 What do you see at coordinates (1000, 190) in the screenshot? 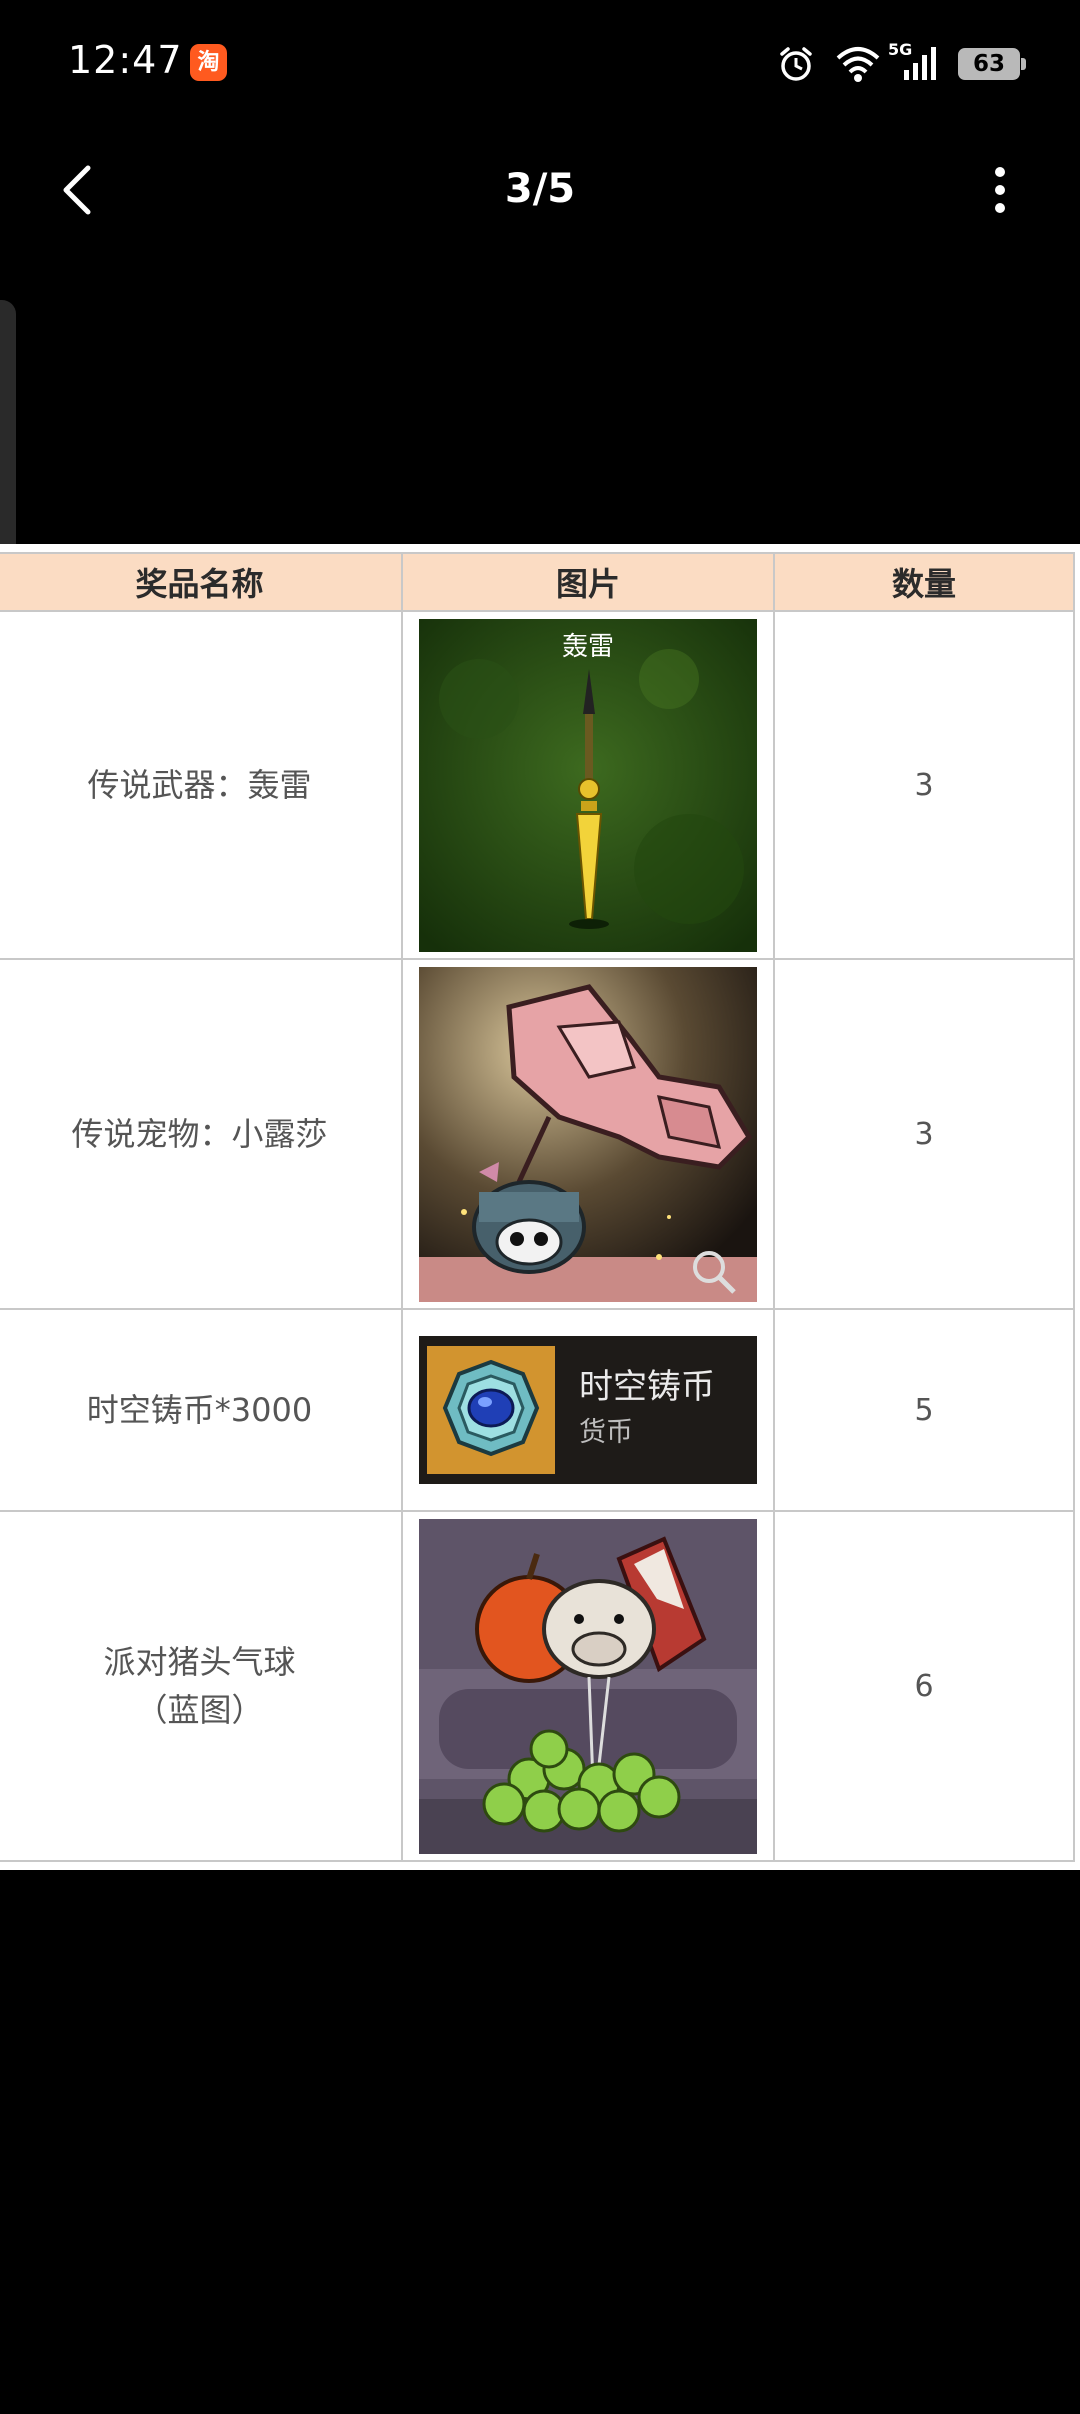
I see `more-options-icon` at bounding box center [1000, 190].